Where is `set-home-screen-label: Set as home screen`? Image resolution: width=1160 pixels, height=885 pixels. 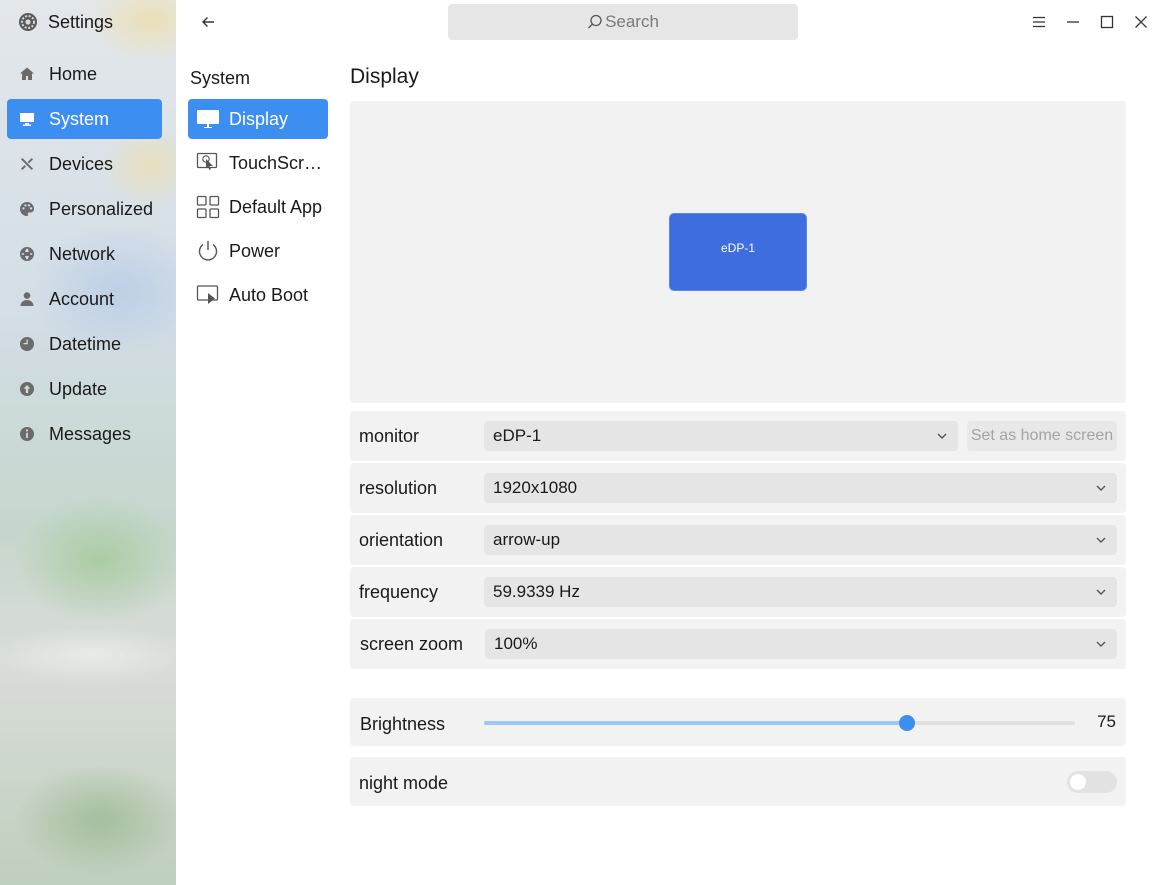 set-home-screen-label: Set as home screen is located at coordinates (1042, 435).